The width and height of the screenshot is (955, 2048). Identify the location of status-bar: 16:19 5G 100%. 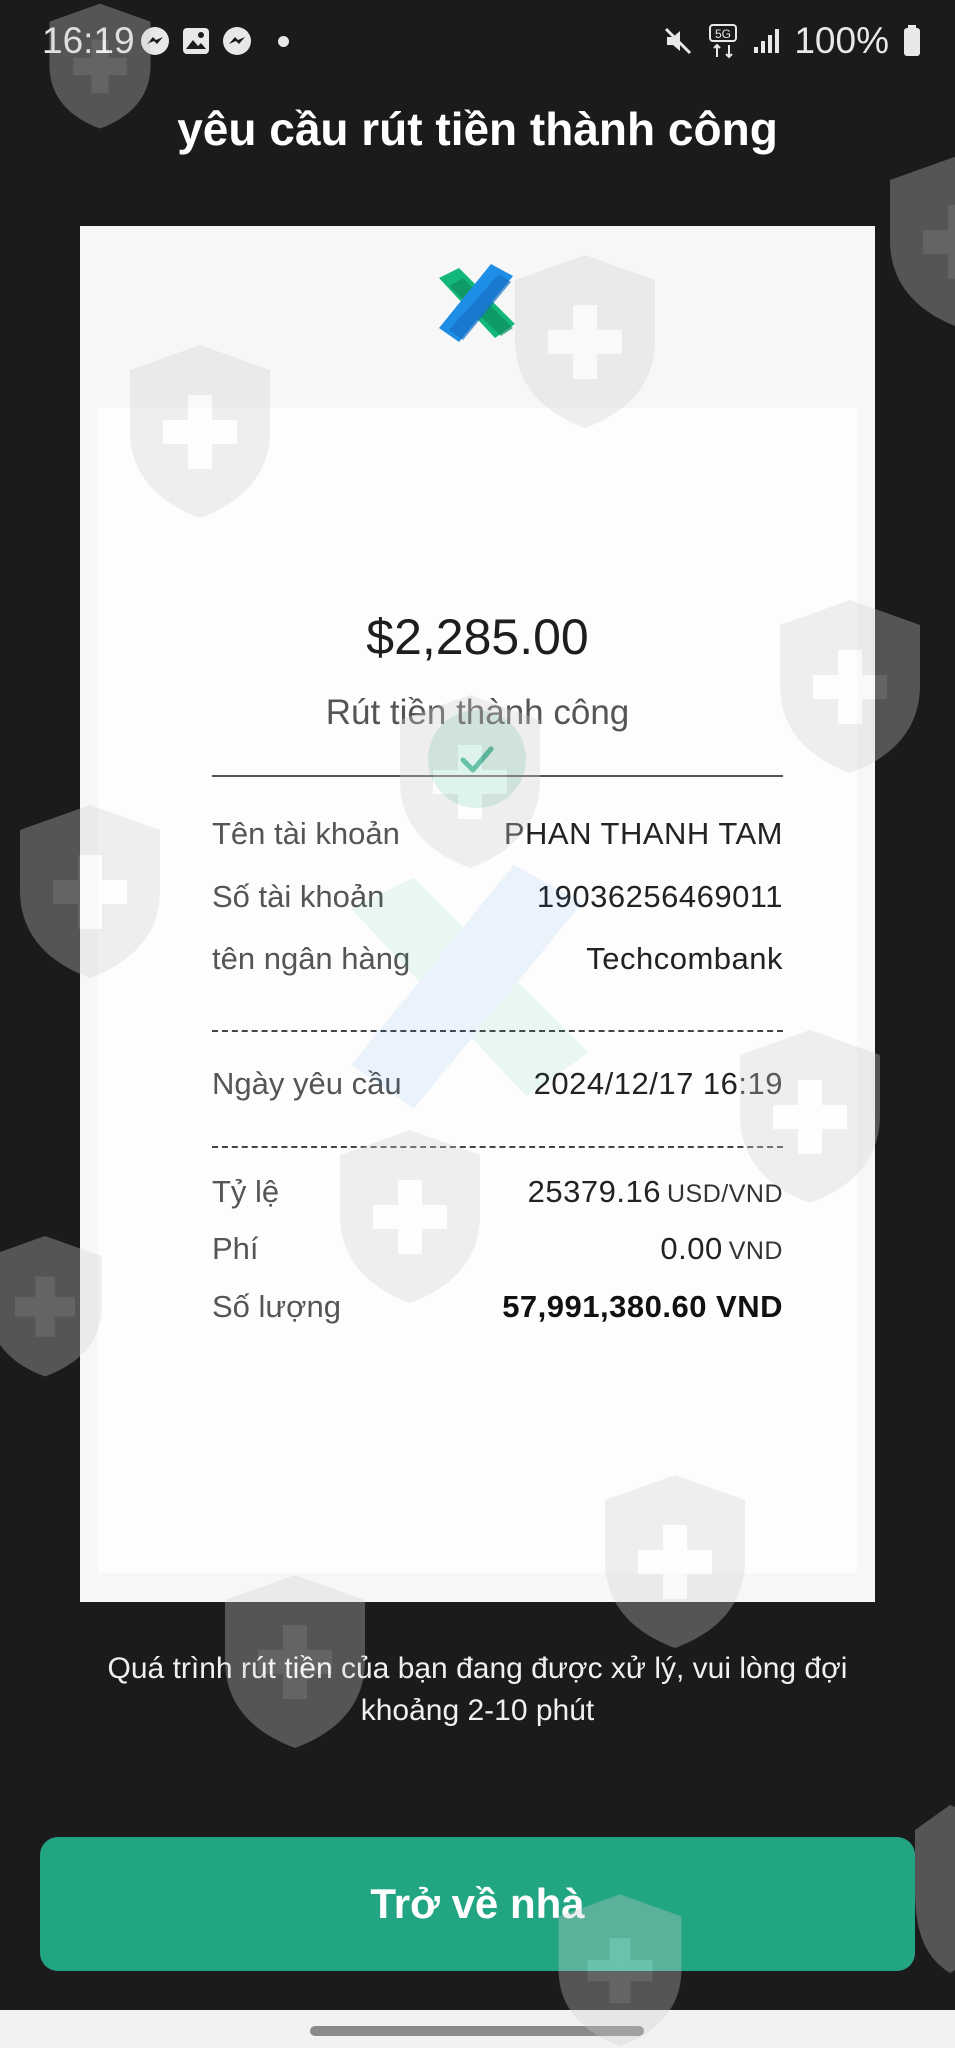
(477, 42).